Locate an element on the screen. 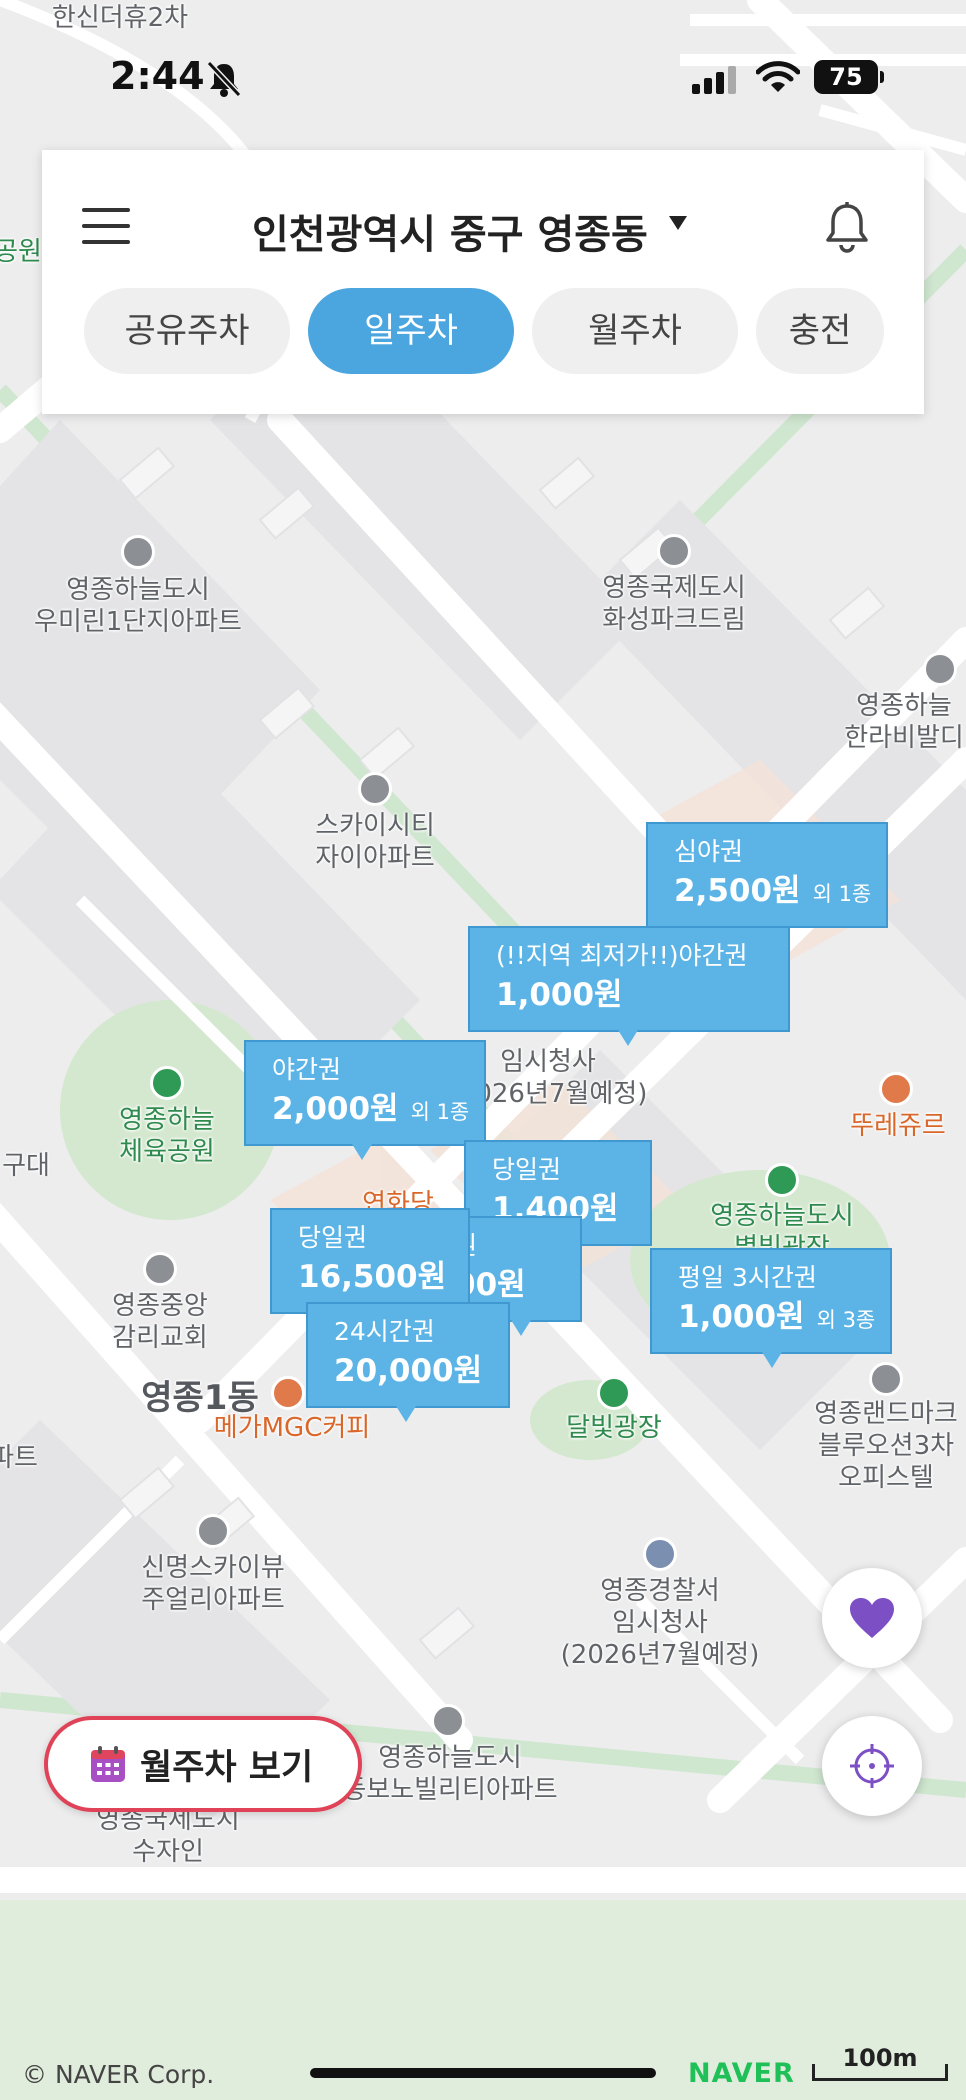 This screenshot has height=2100, width=966. map-label: 구대 is located at coordinates (26, 1166).